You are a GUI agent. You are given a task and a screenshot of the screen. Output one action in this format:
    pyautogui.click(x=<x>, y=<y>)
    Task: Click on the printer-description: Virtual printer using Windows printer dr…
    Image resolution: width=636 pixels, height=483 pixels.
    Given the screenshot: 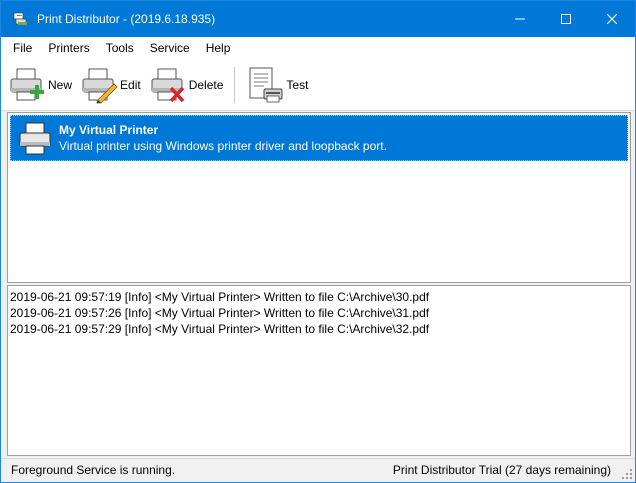 What is the action you would take?
    pyautogui.click(x=223, y=146)
    